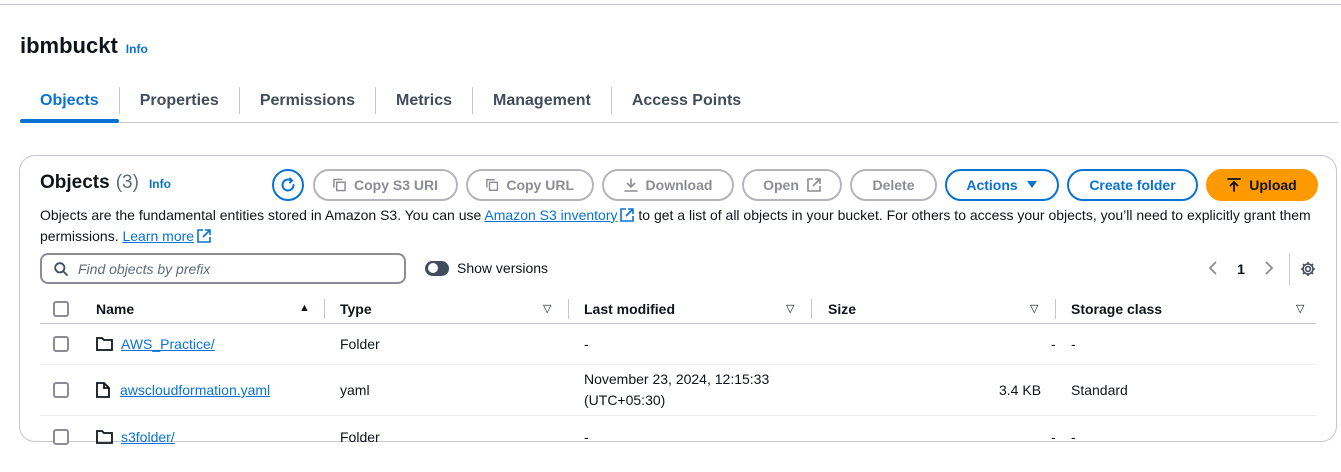 The image size is (1341, 472). I want to click on refresh-button, so click(288, 185).